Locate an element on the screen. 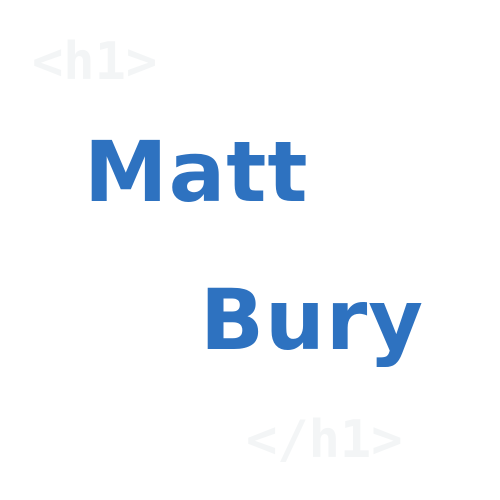  name-first-word: Matt is located at coordinates (196, 172).